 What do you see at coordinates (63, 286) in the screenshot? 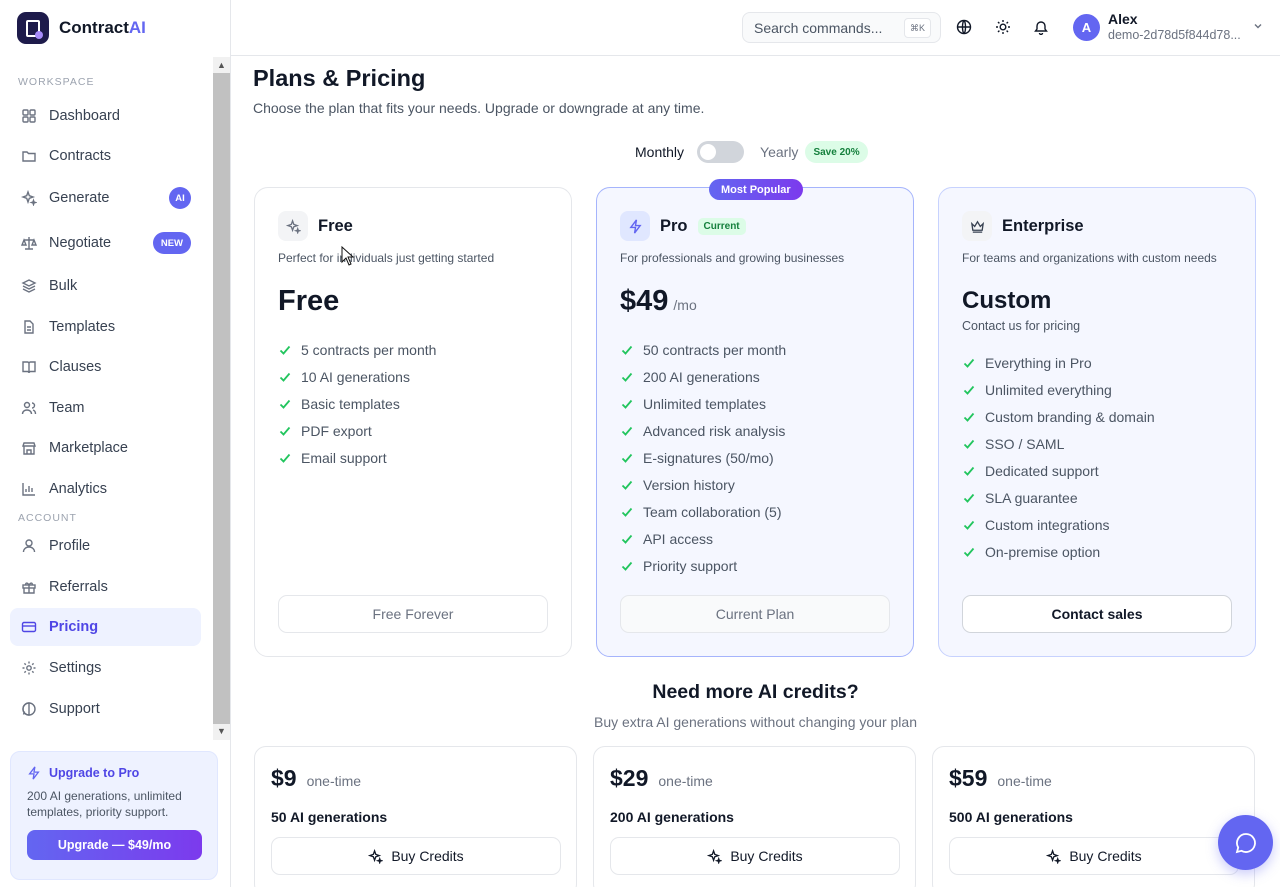
I see `sidebar-item-label: Bulk` at bounding box center [63, 286].